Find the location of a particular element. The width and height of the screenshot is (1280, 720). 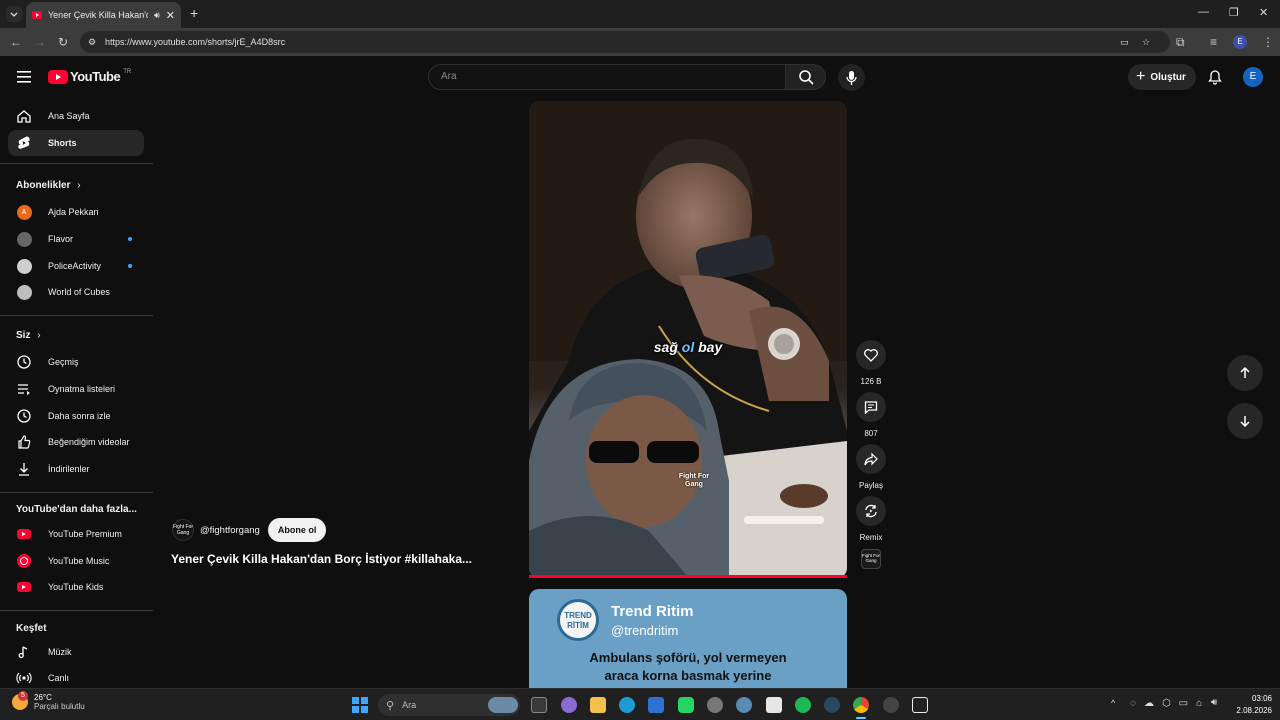

search-button is located at coordinates (806, 77).